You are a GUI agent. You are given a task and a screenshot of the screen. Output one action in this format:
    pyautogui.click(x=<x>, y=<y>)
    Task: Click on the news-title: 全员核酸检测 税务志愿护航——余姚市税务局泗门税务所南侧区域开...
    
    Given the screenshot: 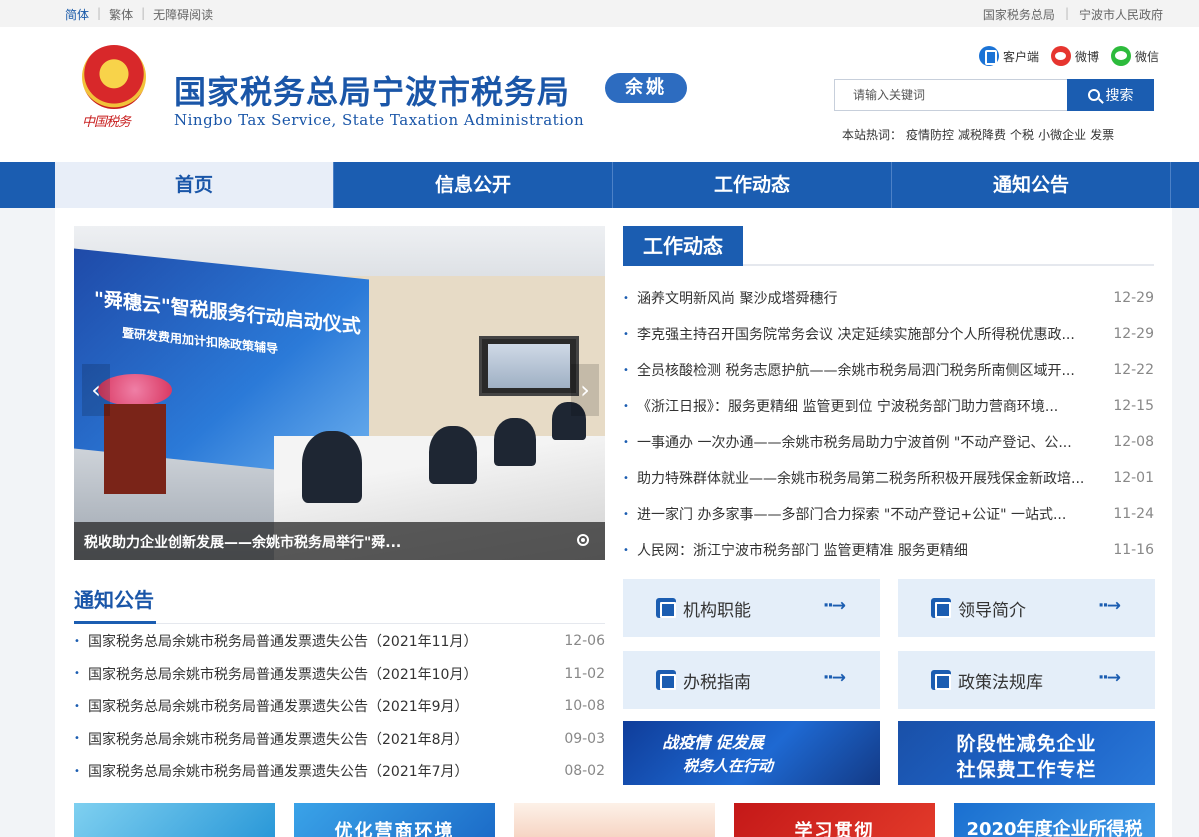 What is the action you would take?
    pyautogui.click(x=872, y=370)
    